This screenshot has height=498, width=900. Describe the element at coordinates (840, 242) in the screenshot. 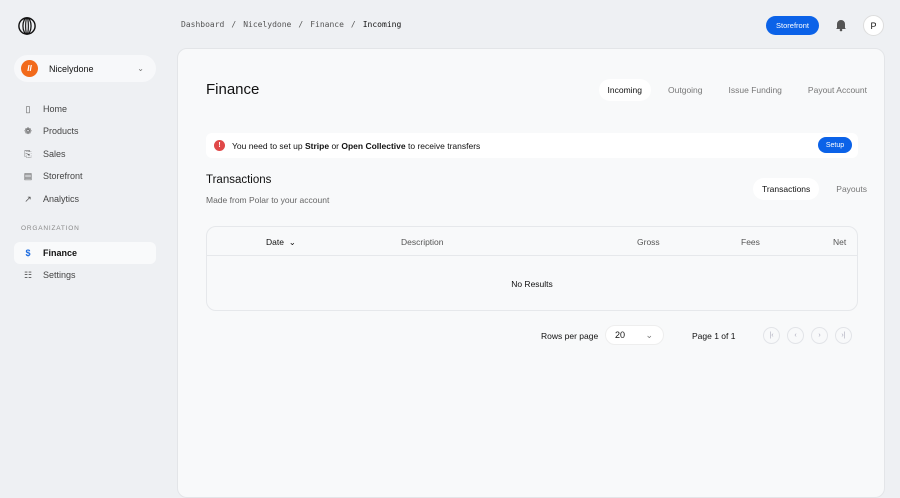

I see `column-net: Net` at that location.